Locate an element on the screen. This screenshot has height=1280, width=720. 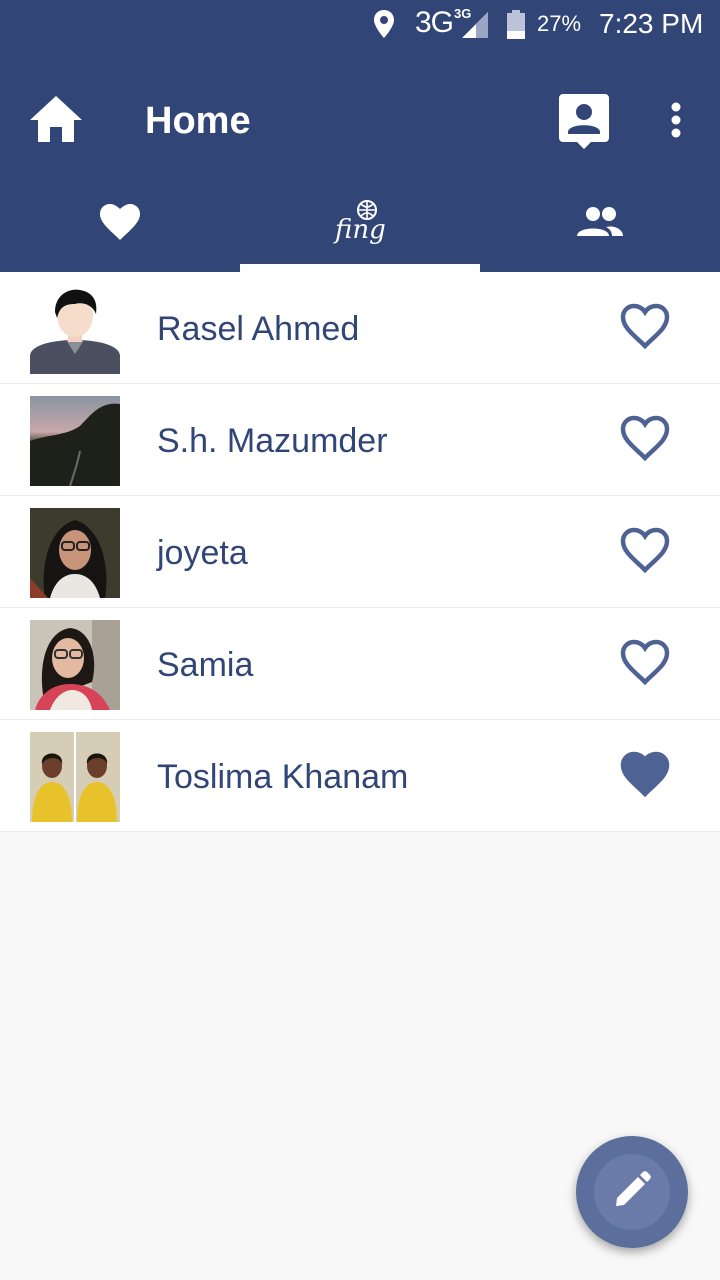
contact-name: joyeta is located at coordinates (202, 553).